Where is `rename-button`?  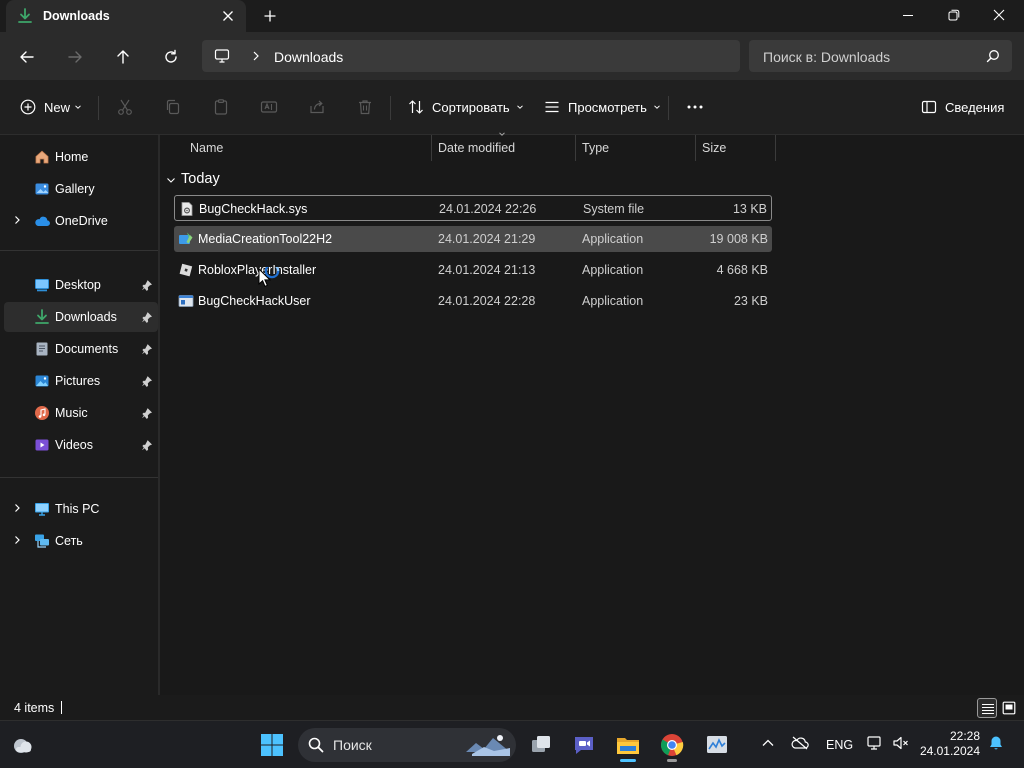 rename-button is located at coordinates (269, 107).